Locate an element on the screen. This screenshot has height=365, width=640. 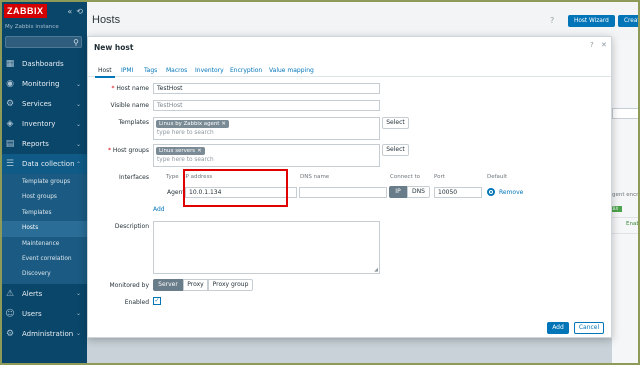
host-wizard-button: Host Wizard is located at coordinates (591, 21).